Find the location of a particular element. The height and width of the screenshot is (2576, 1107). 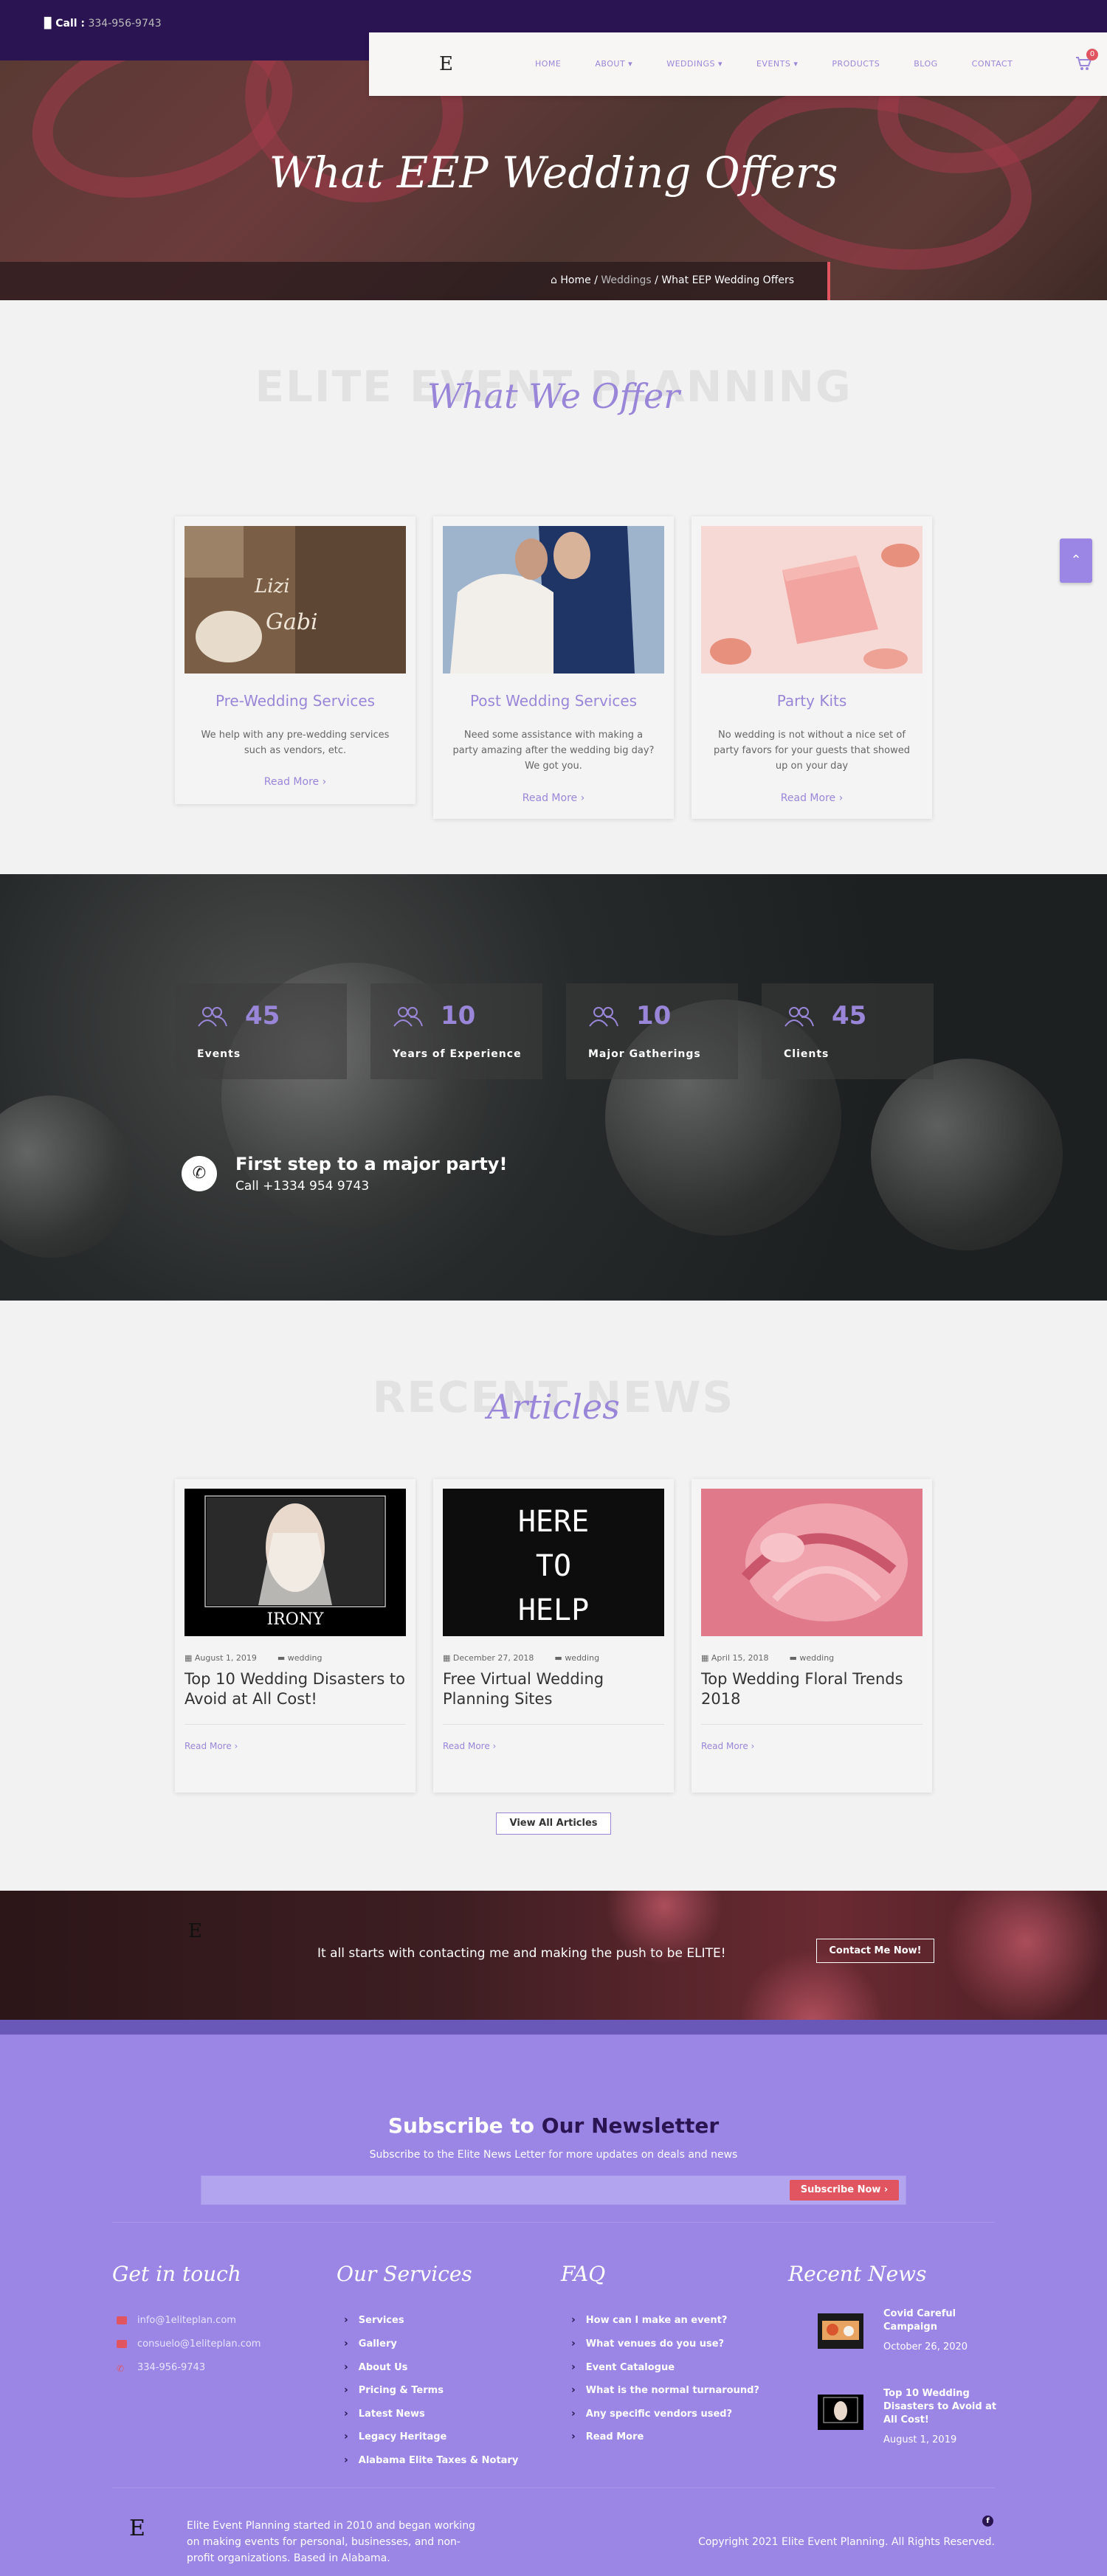

faq-link: › What venues do you use? is located at coordinates (647, 2344).